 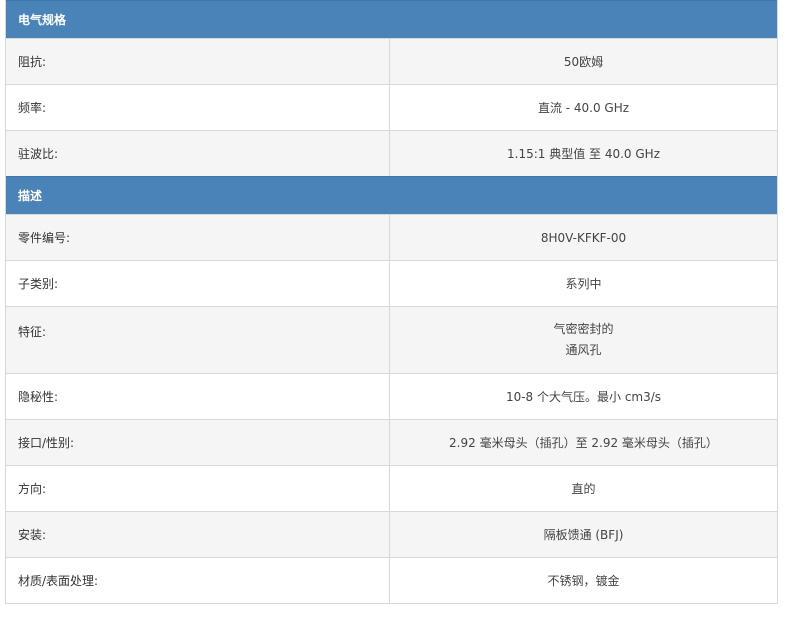 I want to click on spec-row-vswr: 驻波比: 1.15:1 典型值 至 40.0 GHz, so click(x=391, y=153).